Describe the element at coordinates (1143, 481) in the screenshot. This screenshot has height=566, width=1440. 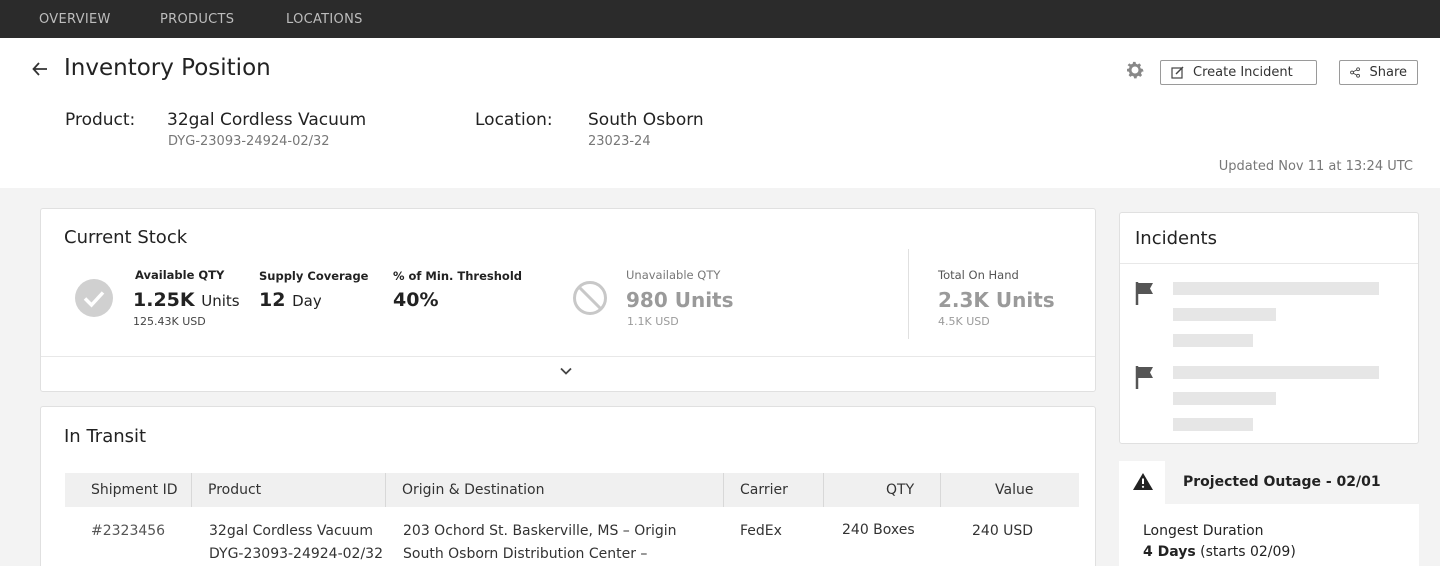
I see `warning-icon` at that location.